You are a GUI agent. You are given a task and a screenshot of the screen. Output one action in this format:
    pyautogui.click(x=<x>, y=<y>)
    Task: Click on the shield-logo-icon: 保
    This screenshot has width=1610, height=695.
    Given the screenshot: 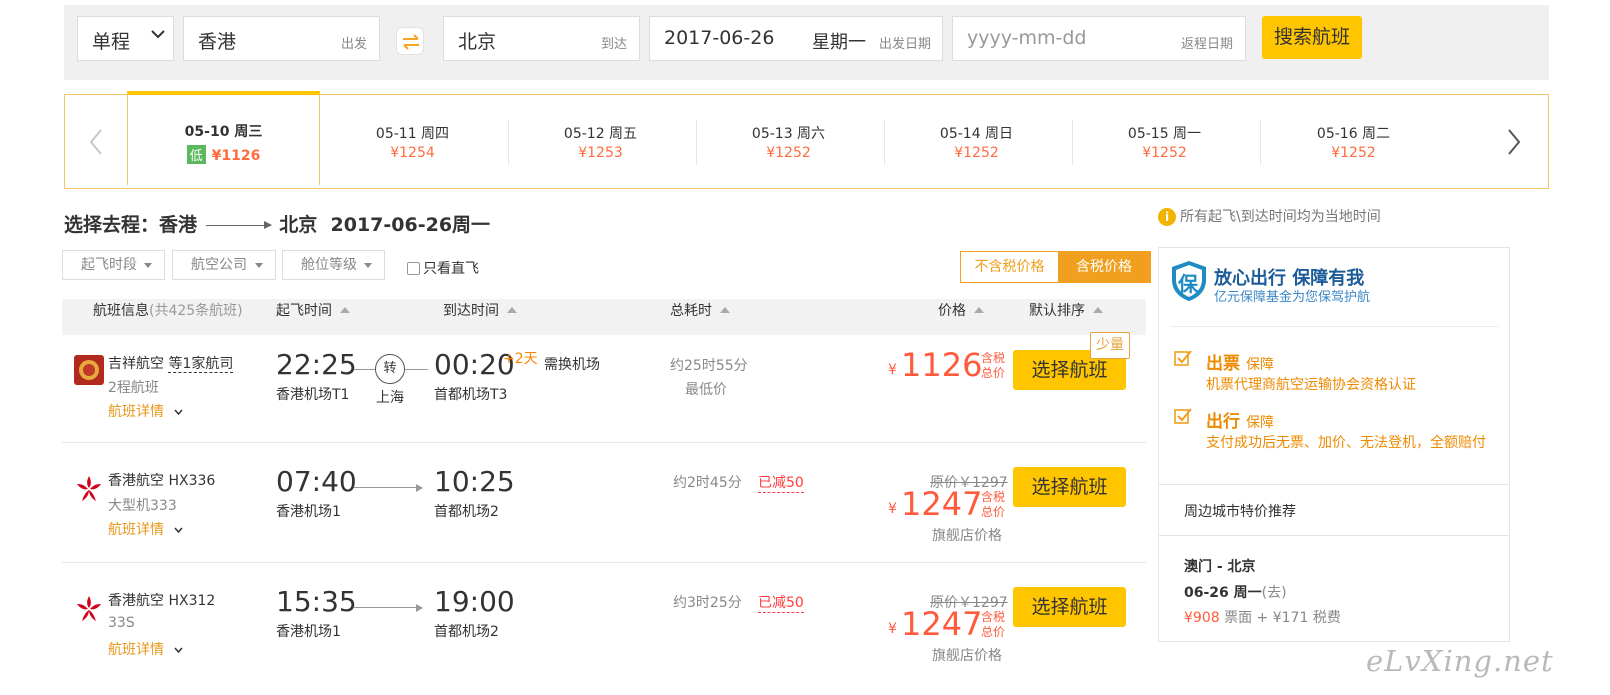 What is the action you would take?
    pyautogui.click(x=1189, y=280)
    